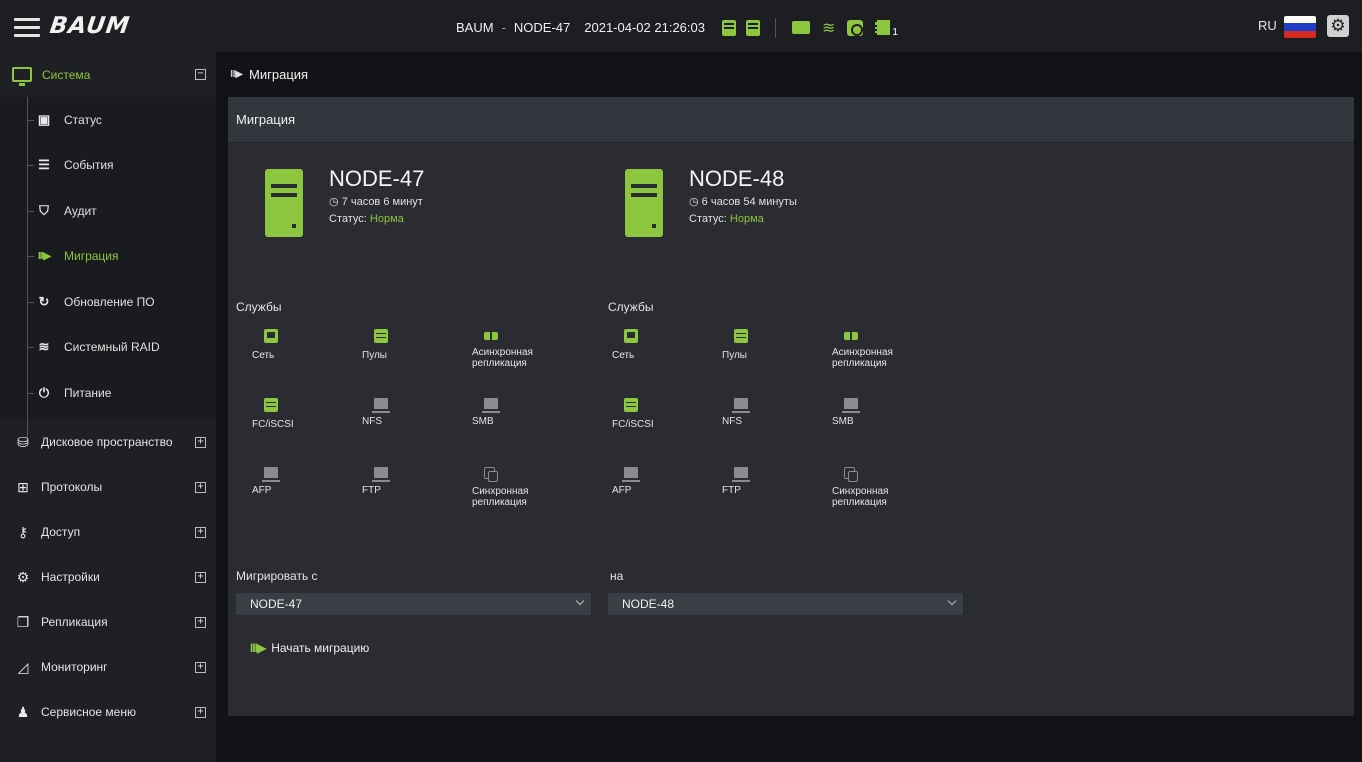 The height and width of the screenshot is (762, 1362). Describe the element at coordinates (200, 74) in the screenshot. I see `collapse-toggle: −` at that location.